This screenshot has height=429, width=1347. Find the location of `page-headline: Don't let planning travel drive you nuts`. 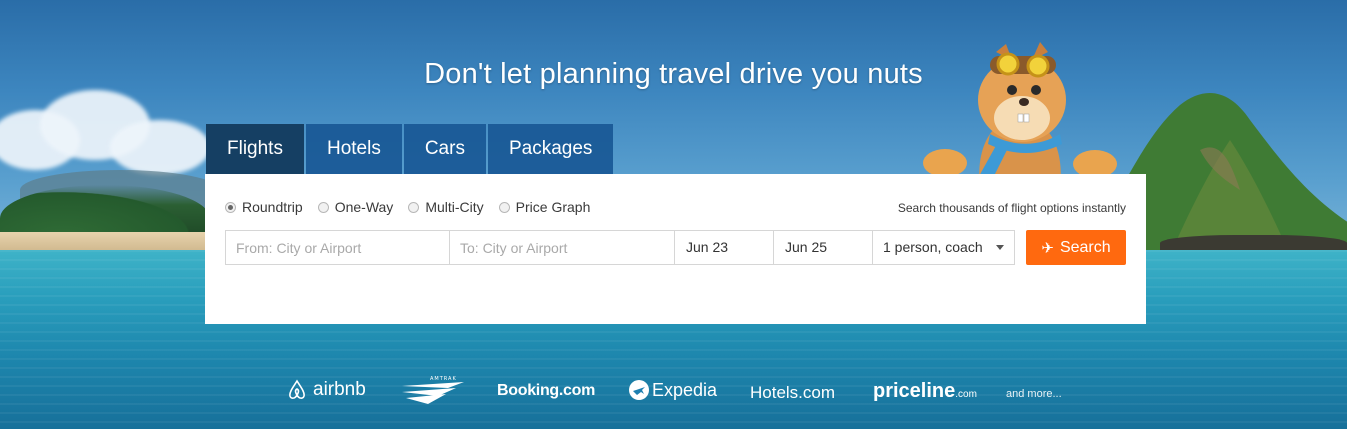

page-headline: Don't let planning travel drive you nuts is located at coordinates (673, 74).